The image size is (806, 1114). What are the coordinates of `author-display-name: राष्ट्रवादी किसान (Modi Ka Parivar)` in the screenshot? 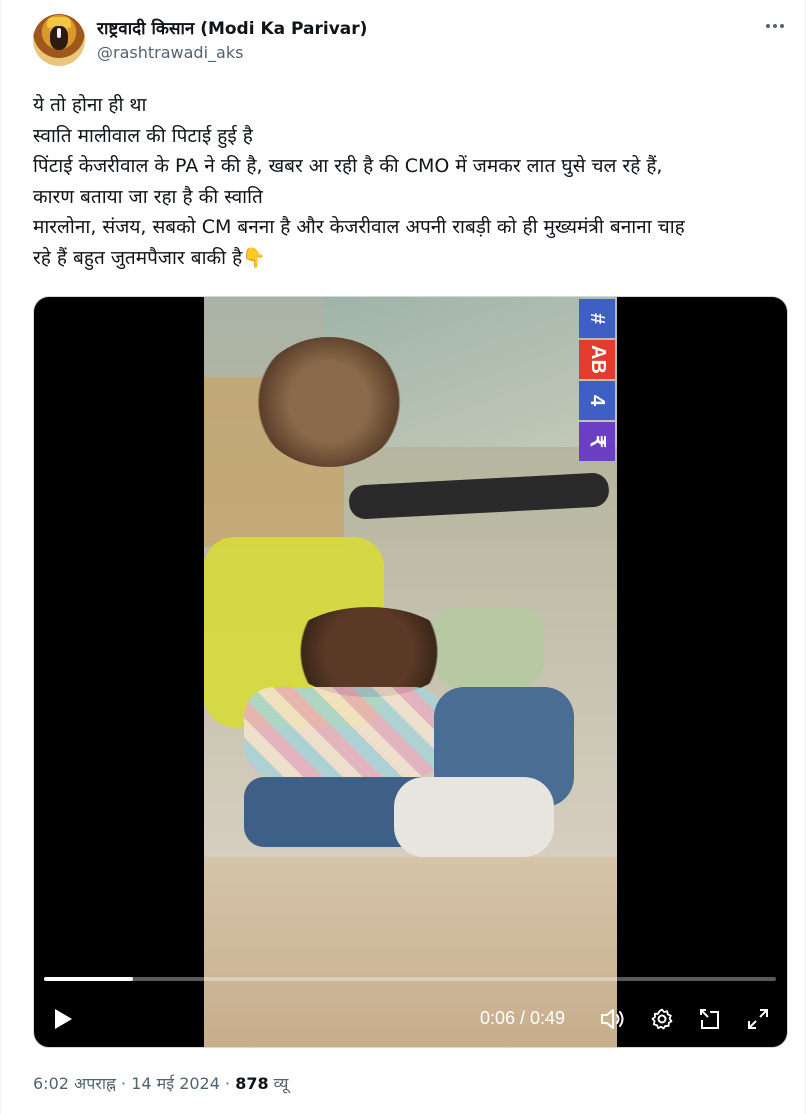 It's located at (232, 27).